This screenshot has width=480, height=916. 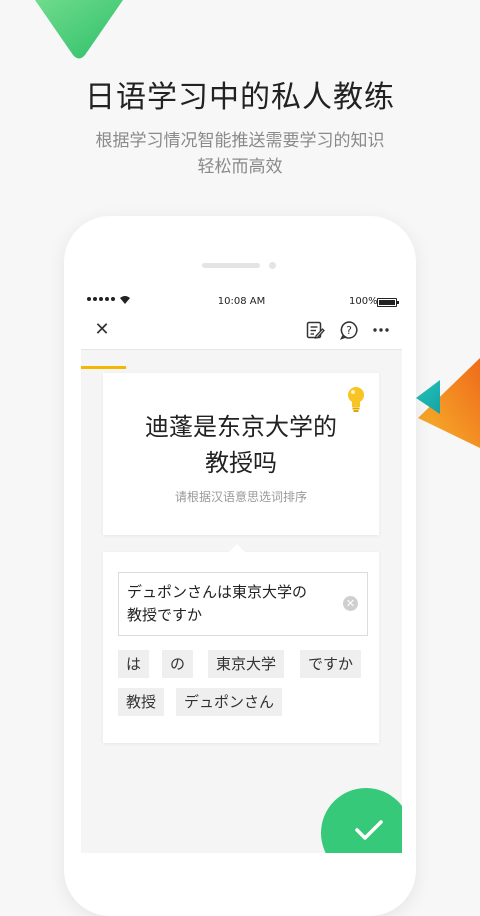 What do you see at coordinates (241, 302) in the screenshot?
I see `status-bar: 10:08 AM 100%` at bounding box center [241, 302].